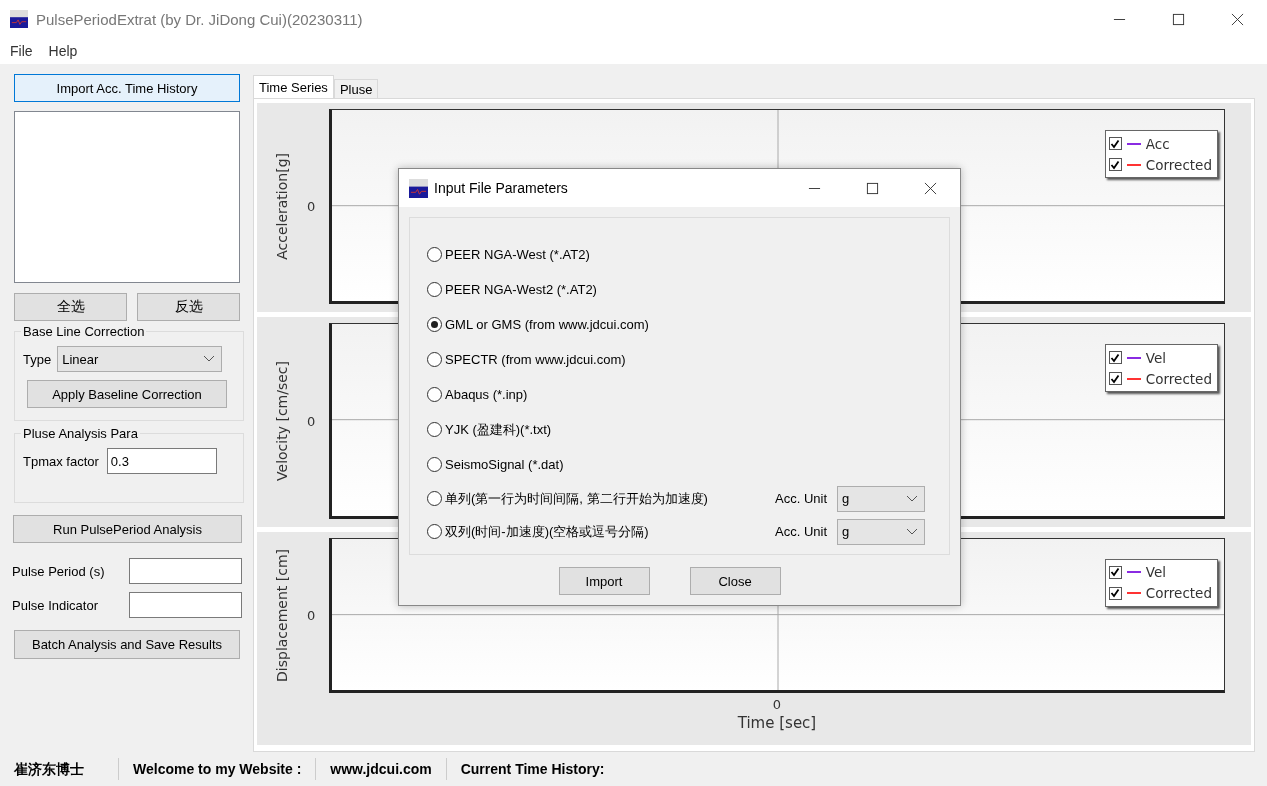  What do you see at coordinates (282, 421) in the screenshot?
I see `y-axis-label: Velocity [cm/sec]` at bounding box center [282, 421].